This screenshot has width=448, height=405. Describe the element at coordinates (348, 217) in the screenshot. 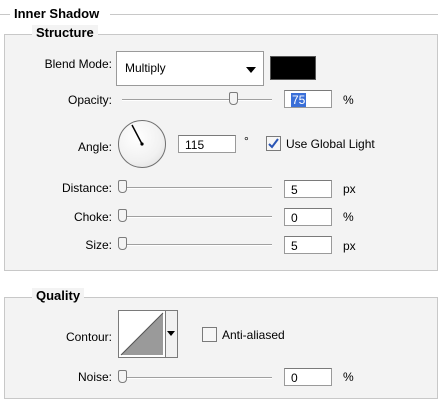

I see `choke-unit: %` at that location.